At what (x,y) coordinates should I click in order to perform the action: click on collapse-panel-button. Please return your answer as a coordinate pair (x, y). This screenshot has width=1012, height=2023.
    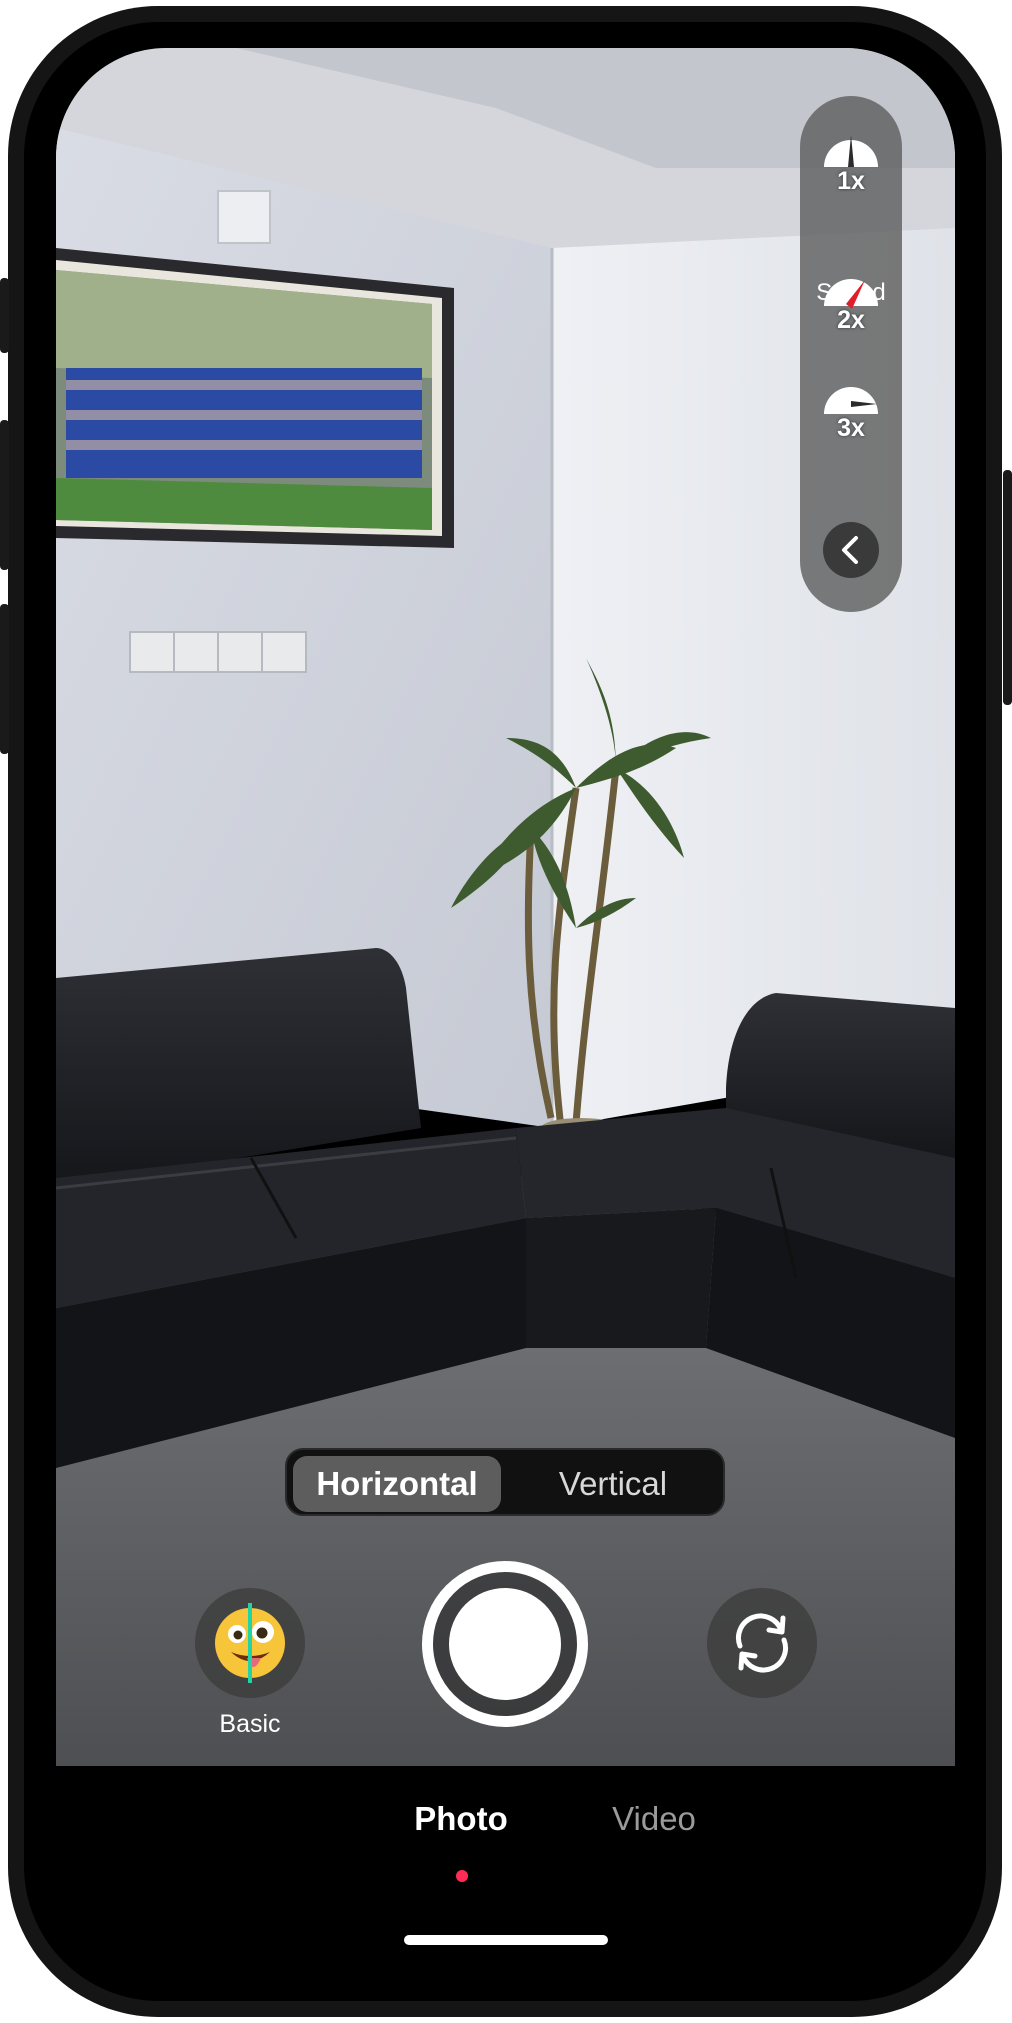
    Looking at the image, I should click on (851, 550).